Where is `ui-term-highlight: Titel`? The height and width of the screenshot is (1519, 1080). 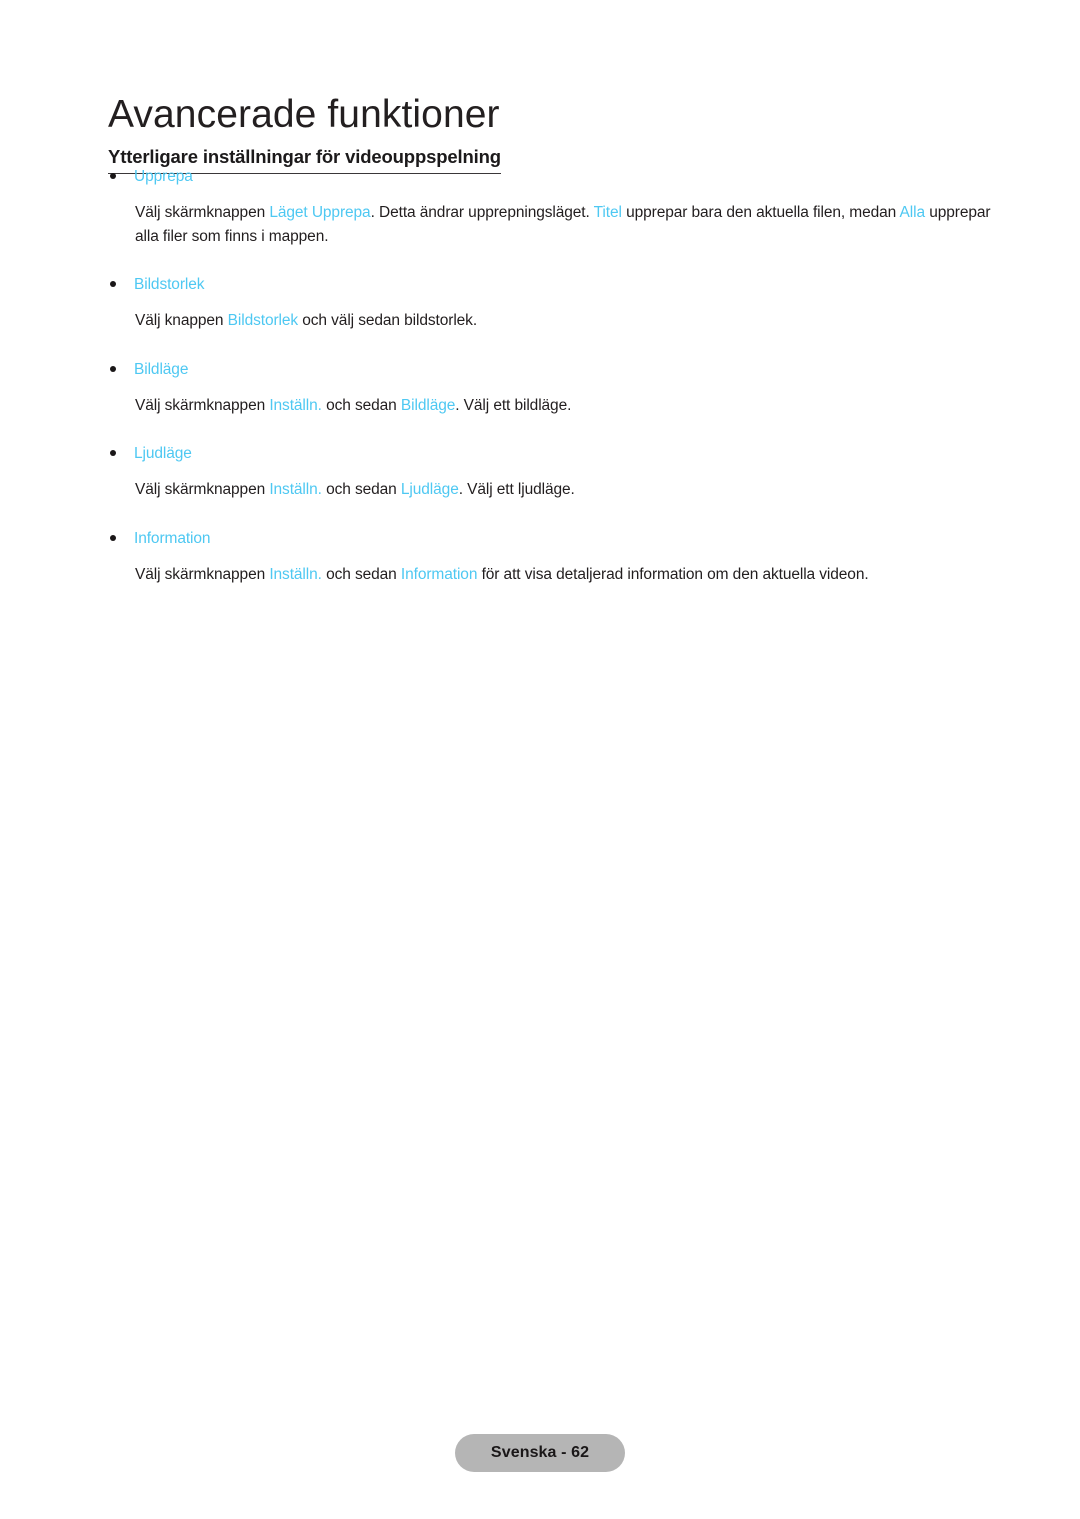
ui-term-highlight: Titel is located at coordinates (607, 212).